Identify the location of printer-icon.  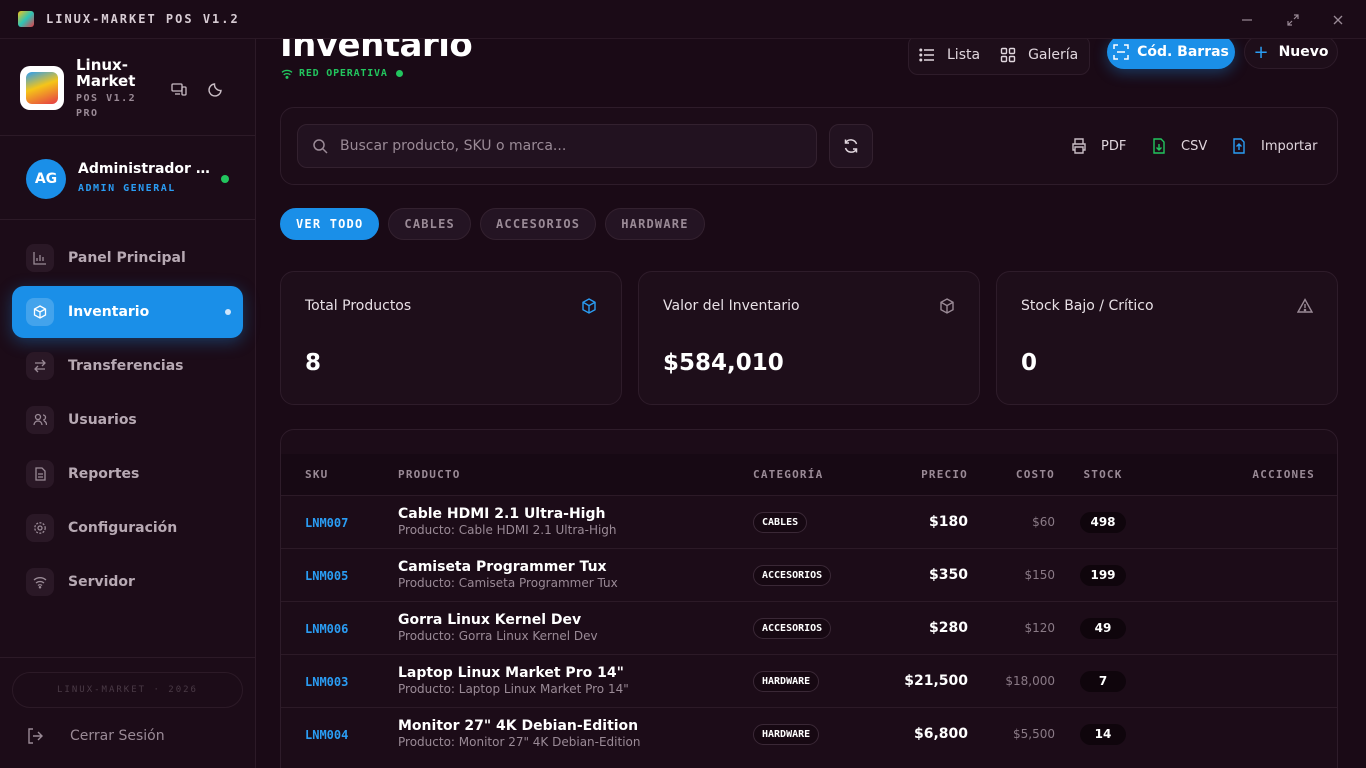
(1079, 146).